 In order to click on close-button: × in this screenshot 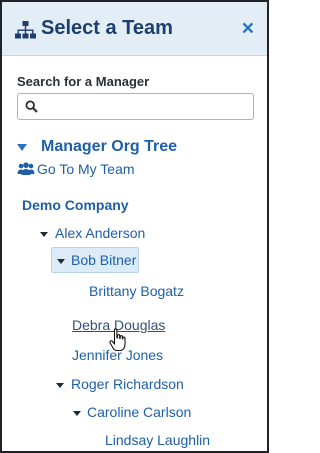, I will do `click(248, 29)`.